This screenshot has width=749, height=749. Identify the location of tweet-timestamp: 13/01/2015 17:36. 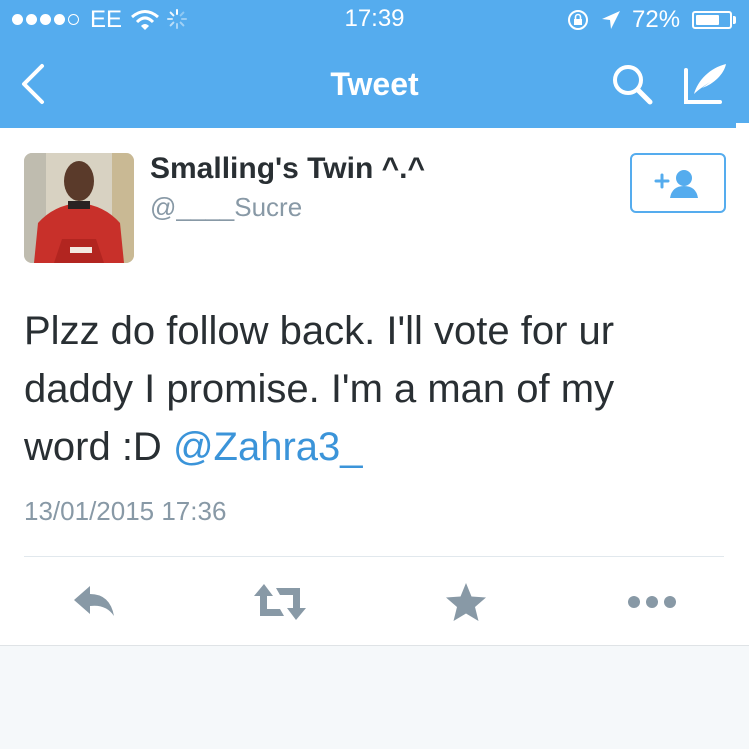
(125, 511).